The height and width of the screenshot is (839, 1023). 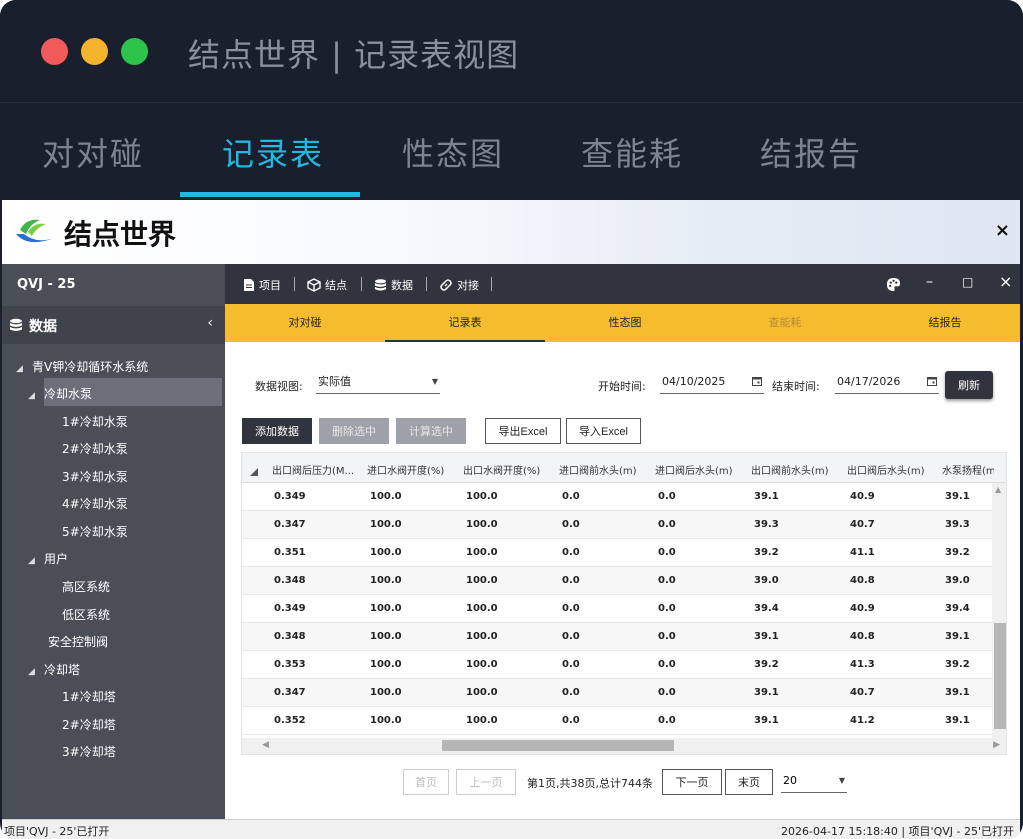 I want to click on calendar-icon, so click(x=932, y=381).